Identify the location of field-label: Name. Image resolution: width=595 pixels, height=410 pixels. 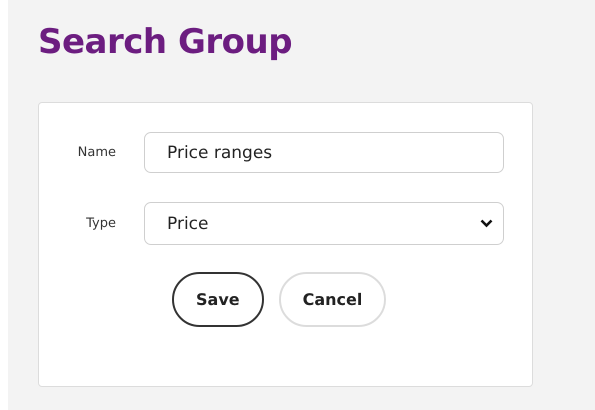
(97, 152).